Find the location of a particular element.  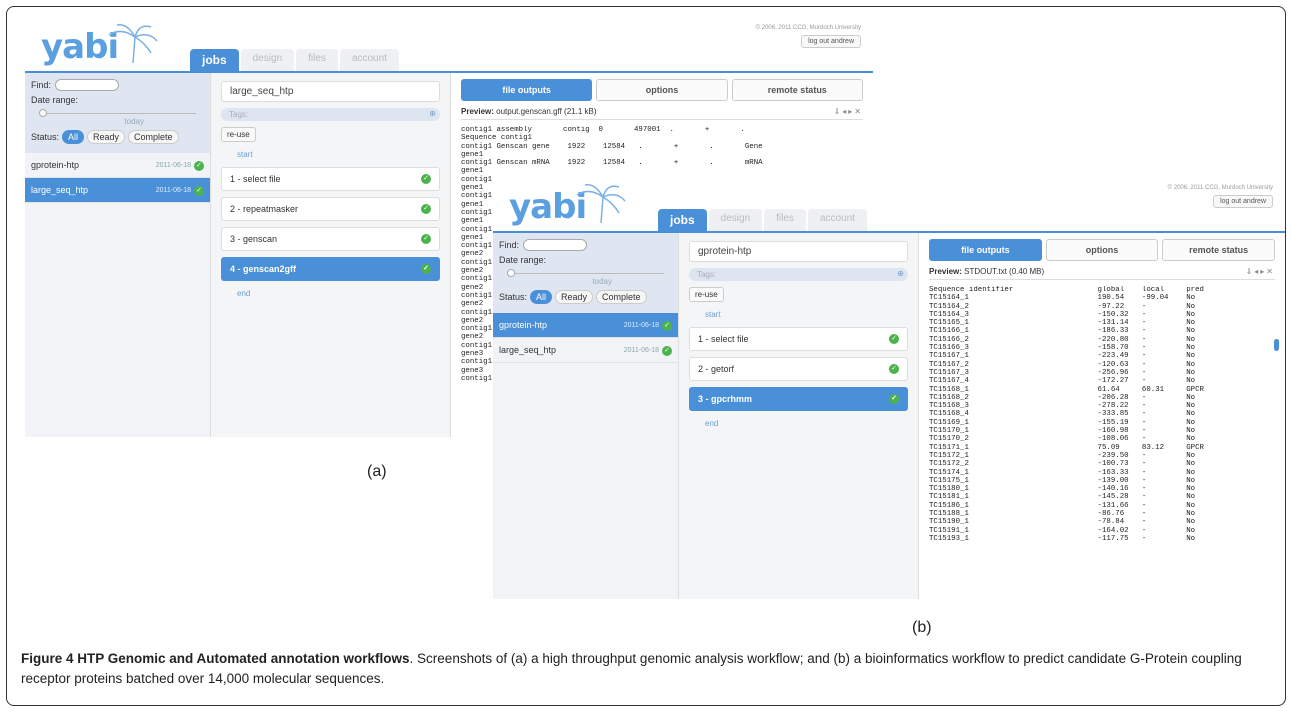

preview-bar: Preview: STDOUT.txt (0.40 MB) ⇓◂▸✕ is located at coordinates (1102, 273).